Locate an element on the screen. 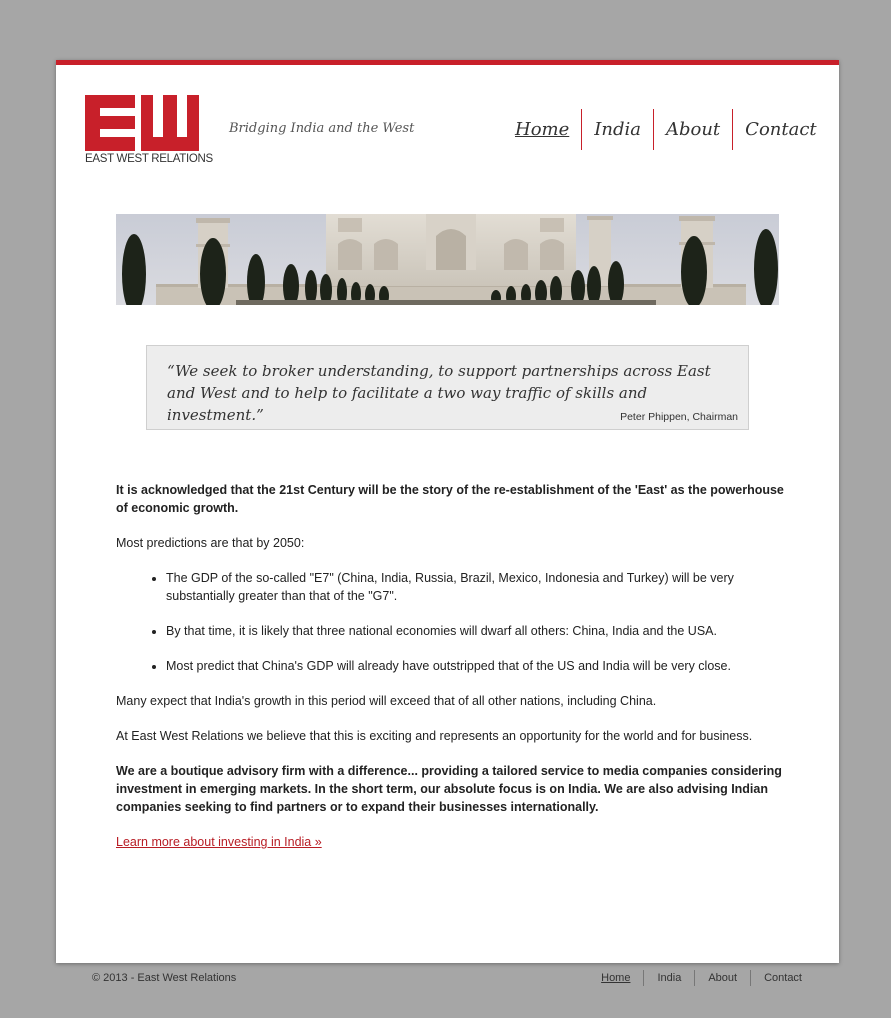 The height and width of the screenshot is (1018, 891). banner-image is located at coordinates (447, 259).